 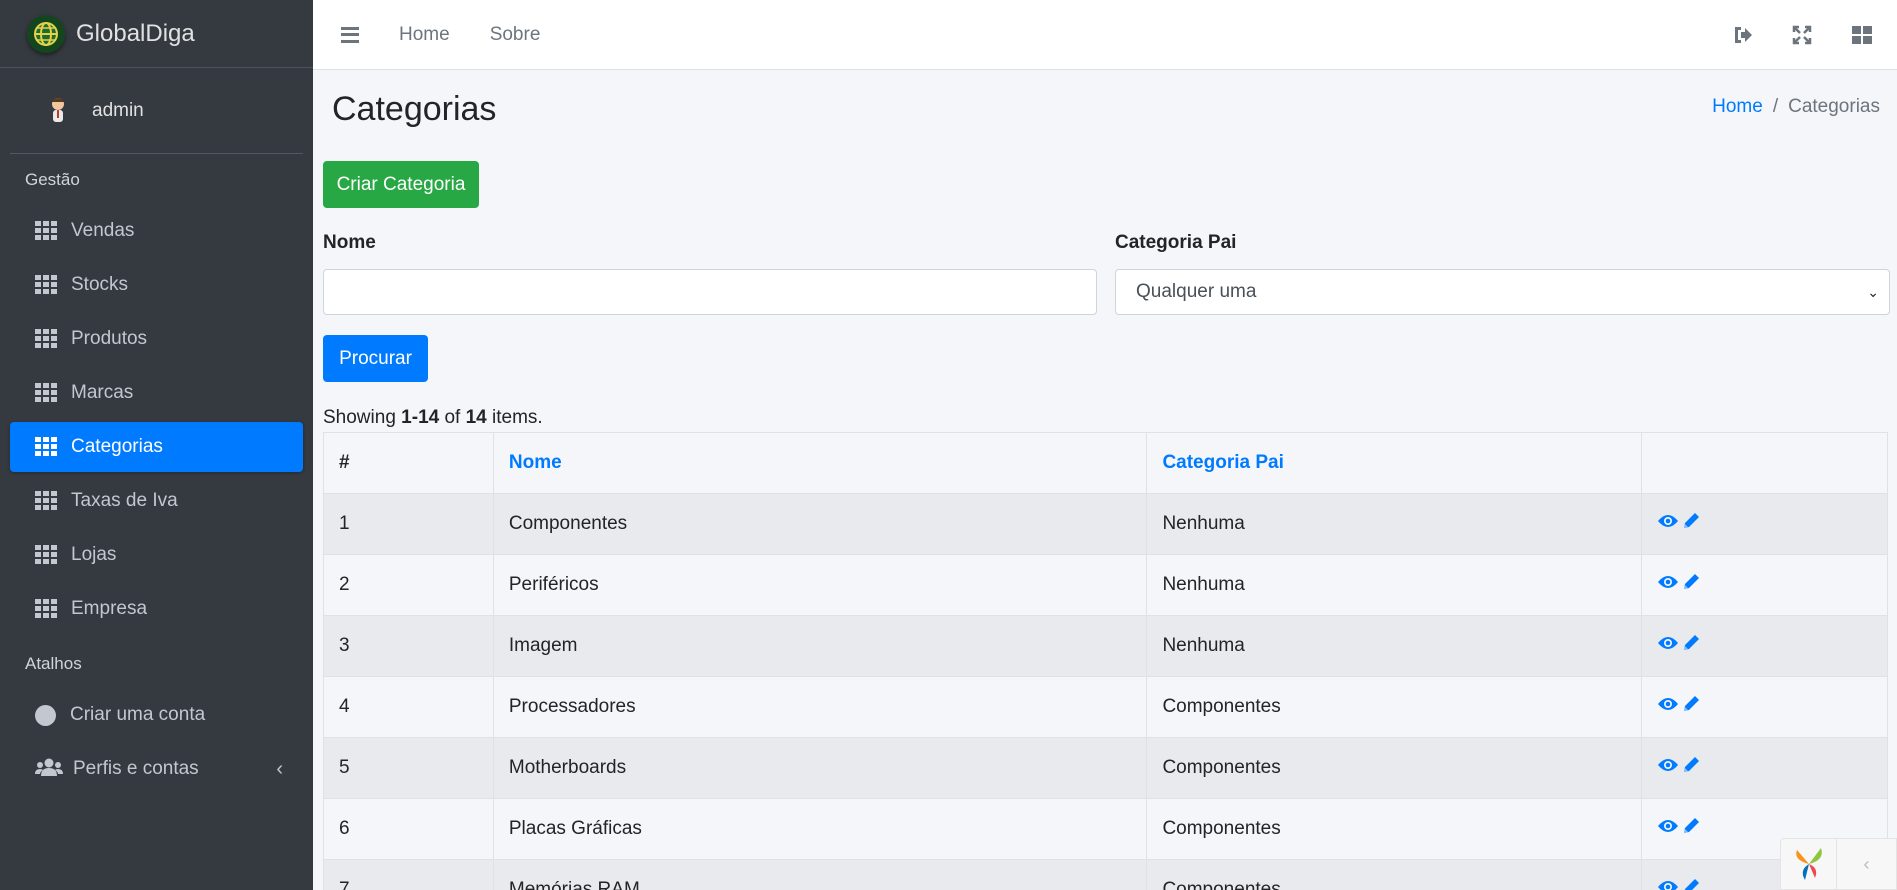 I want to click on name-filter-label: Nome, so click(x=349, y=242).